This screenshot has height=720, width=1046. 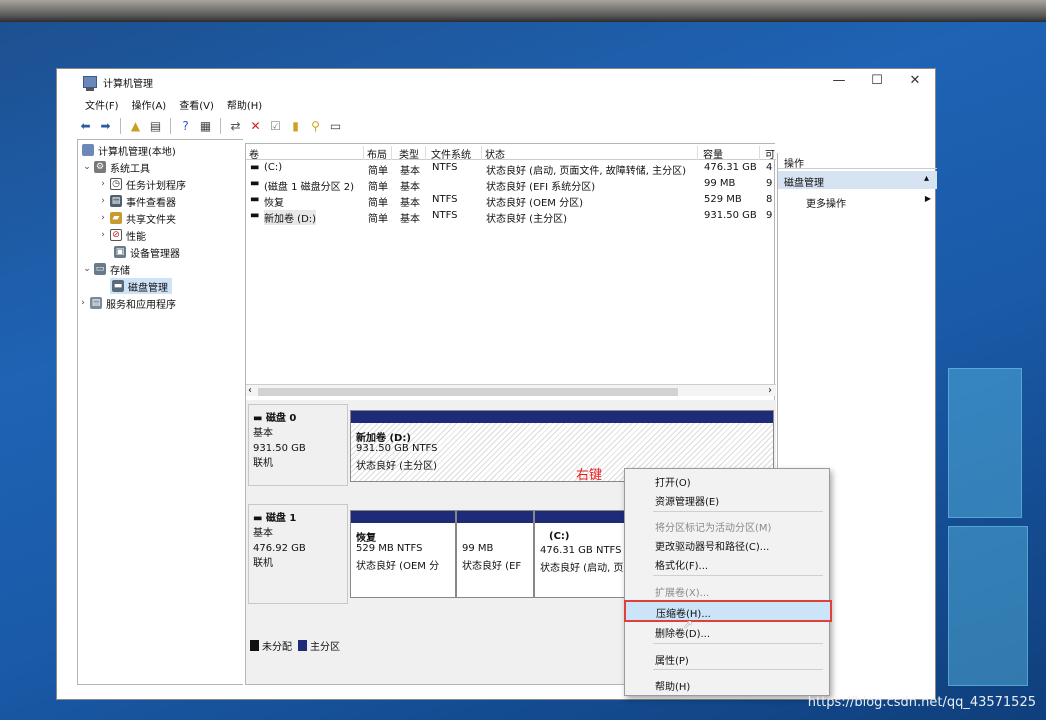 What do you see at coordinates (235, 126) in the screenshot?
I see `connect-icon: ⇄` at bounding box center [235, 126].